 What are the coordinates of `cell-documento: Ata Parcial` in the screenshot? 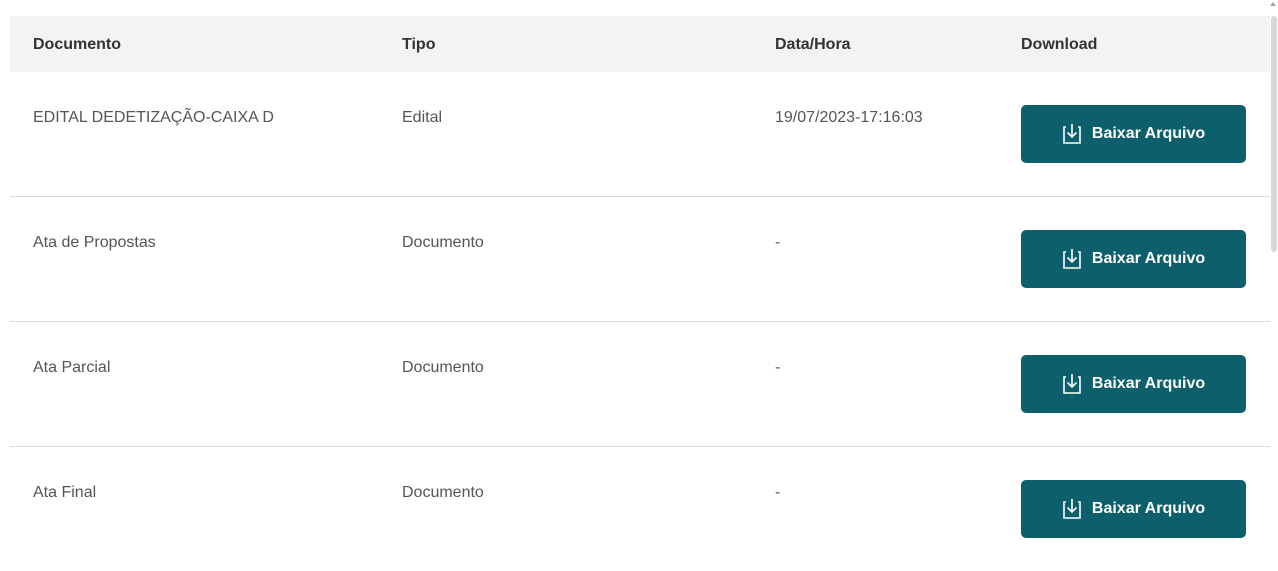 It's located at (72, 367).